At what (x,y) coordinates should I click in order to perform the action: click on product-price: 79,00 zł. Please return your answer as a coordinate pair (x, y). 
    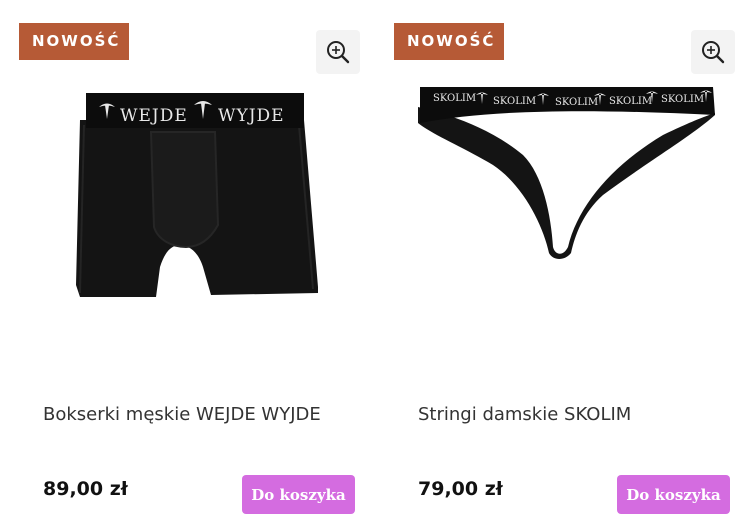
    Looking at the image, I should click on (460, 489).